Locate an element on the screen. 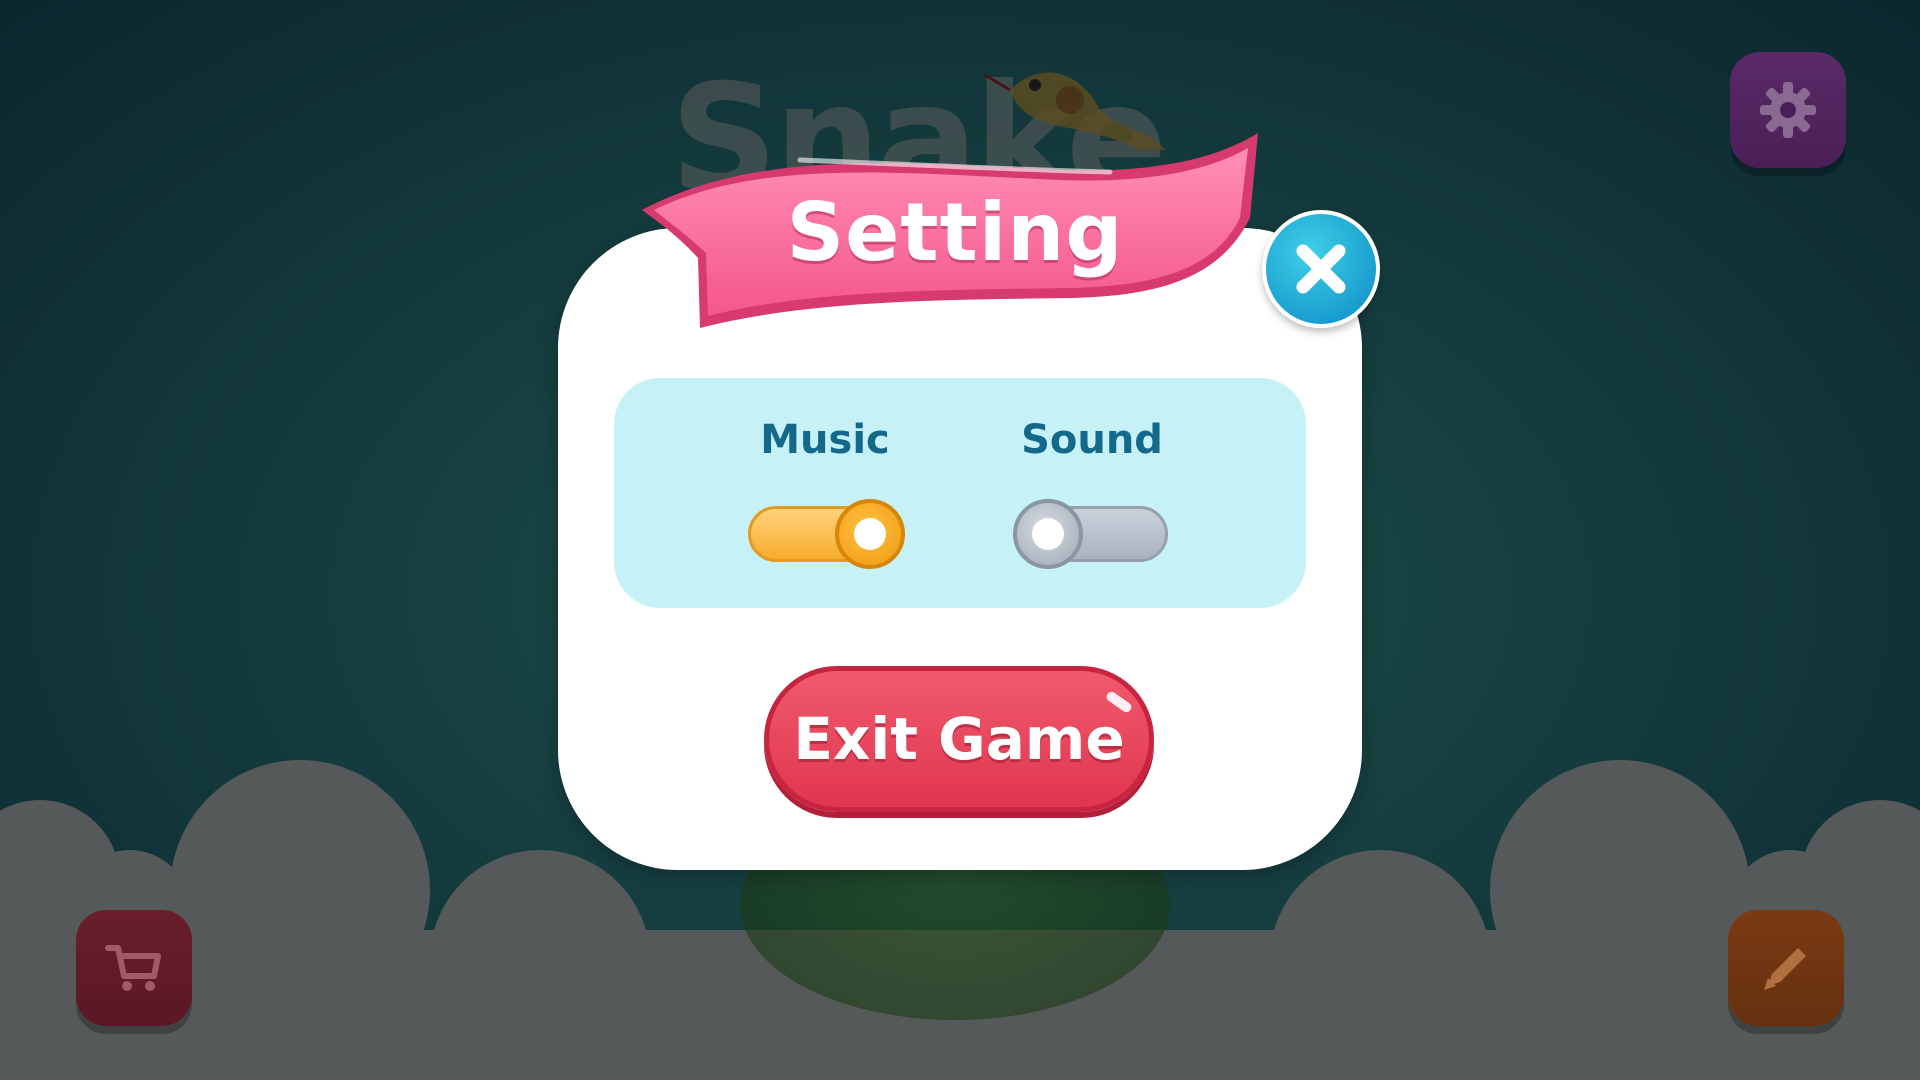 Image resolution: width=1920 pixels, height=1080 pixels. close-icon is located at coordinates (1321, 269).